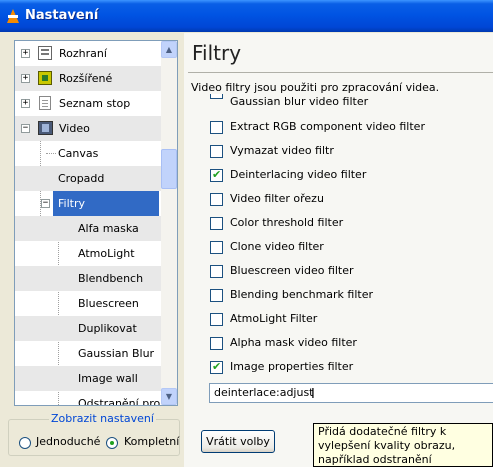 The height and width of the screenshot is (467, 493). Describe the element at coordinates (68, 441) in the screenshot. I see `simple-radio-label: Jednoduché` at that location.